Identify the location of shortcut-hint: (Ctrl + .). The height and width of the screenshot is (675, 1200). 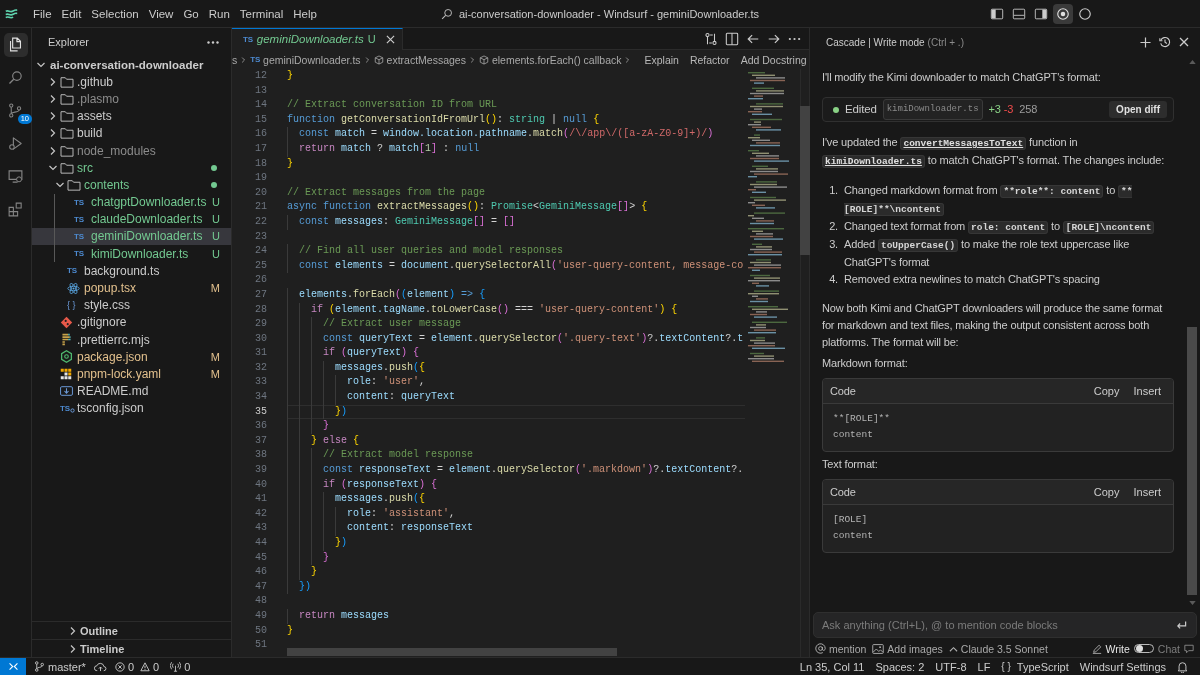
(945, 42).